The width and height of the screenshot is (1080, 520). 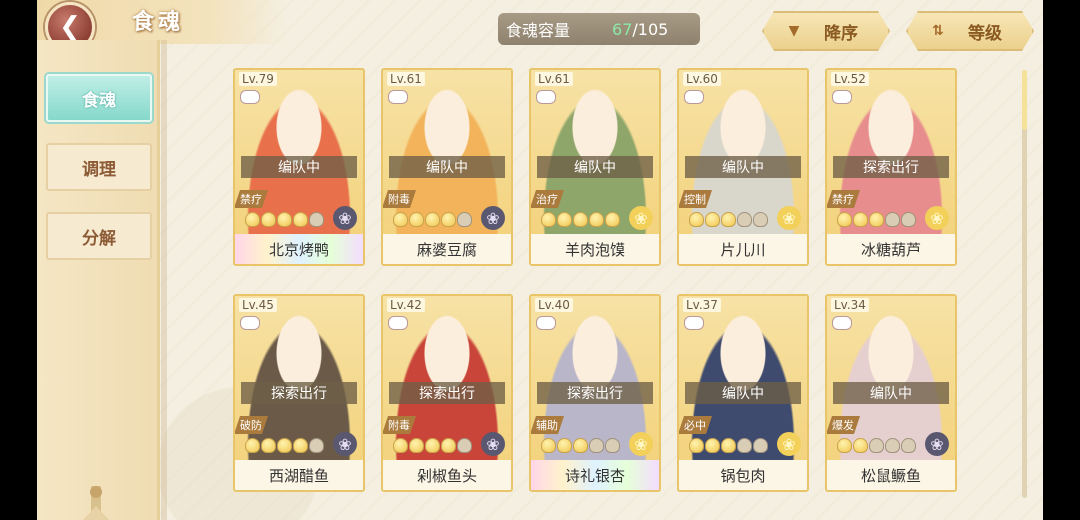 I want to click on food-soul-card: Lv.60 编队中 控制 ❀ 片儿川, so click(x=743, y=167).